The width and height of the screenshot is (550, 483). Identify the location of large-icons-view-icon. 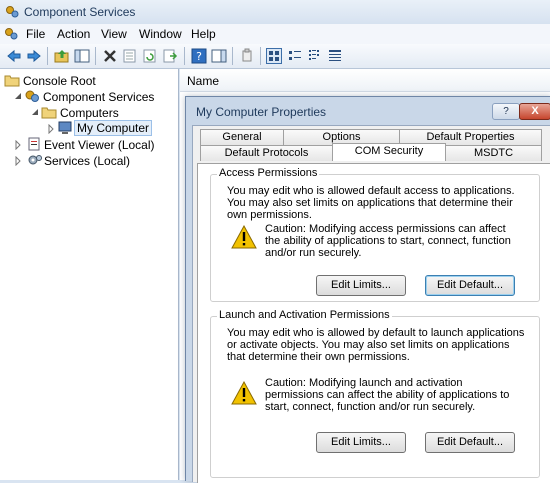
(274, 56).